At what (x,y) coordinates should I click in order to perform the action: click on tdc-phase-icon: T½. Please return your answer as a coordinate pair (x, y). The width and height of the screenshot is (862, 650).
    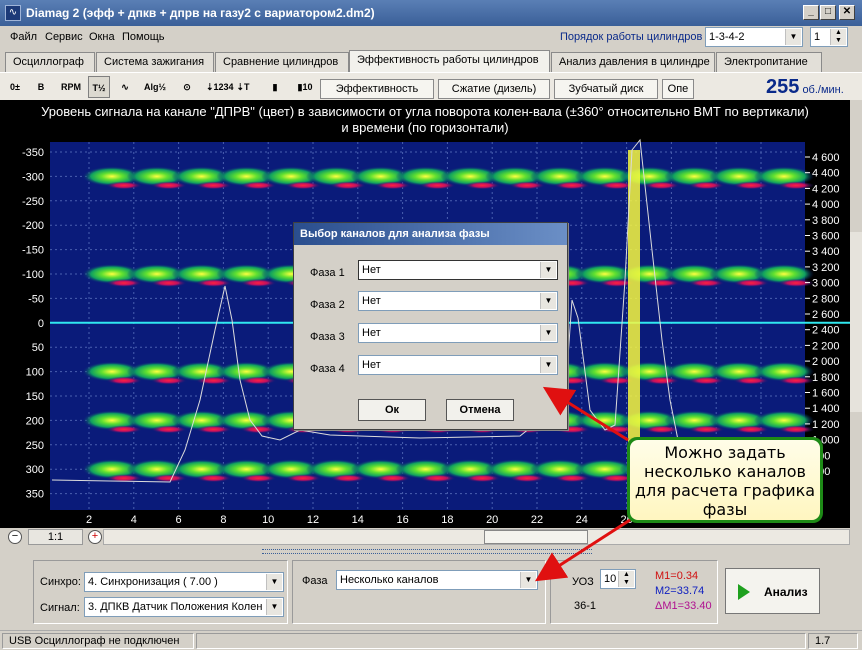
    Looking at the image, I should click on (99, 87).